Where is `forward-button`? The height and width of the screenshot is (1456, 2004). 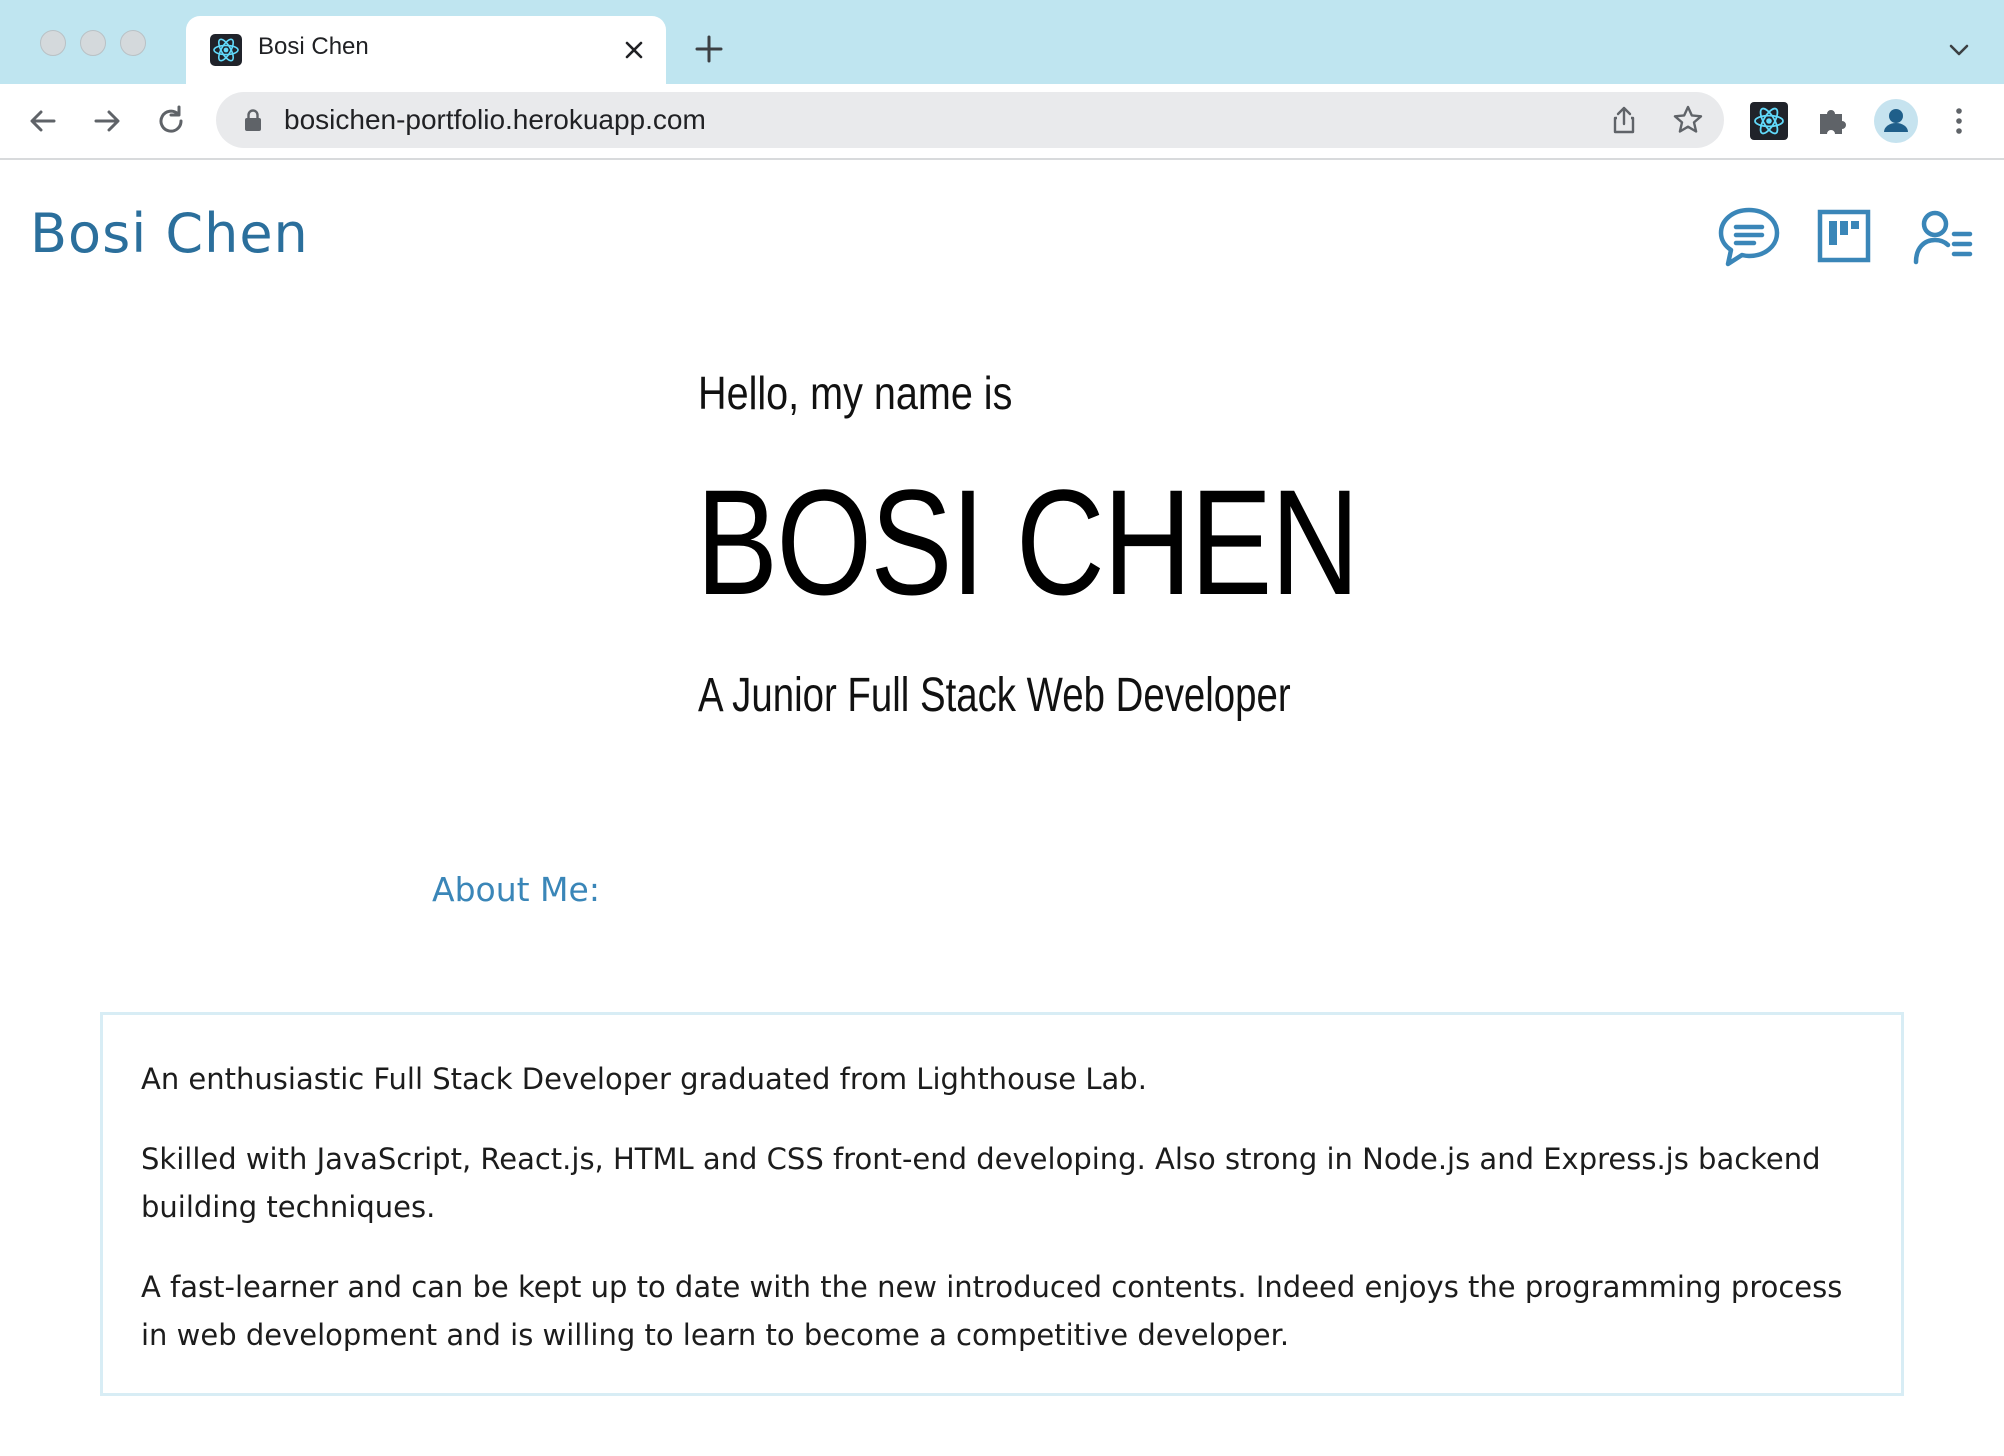 forward-button is located at coordinates (107, 121).